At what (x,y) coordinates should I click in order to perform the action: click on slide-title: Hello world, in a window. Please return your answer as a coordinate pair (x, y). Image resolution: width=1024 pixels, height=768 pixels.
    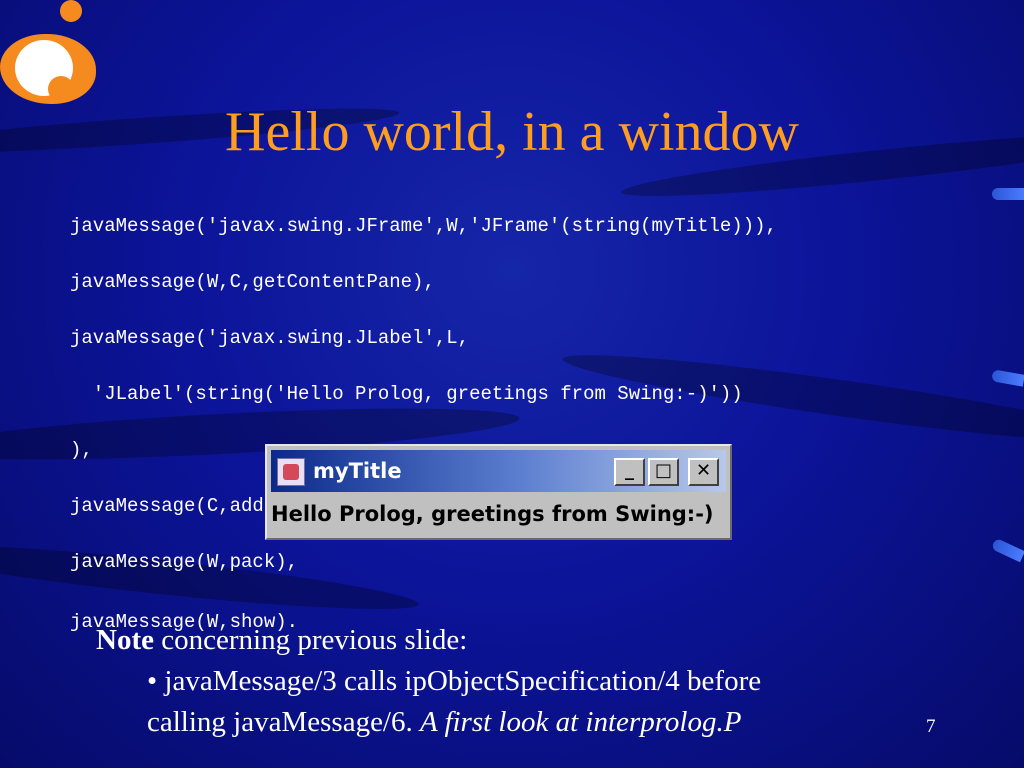
    Looking at the image, I should click on (512, 132).